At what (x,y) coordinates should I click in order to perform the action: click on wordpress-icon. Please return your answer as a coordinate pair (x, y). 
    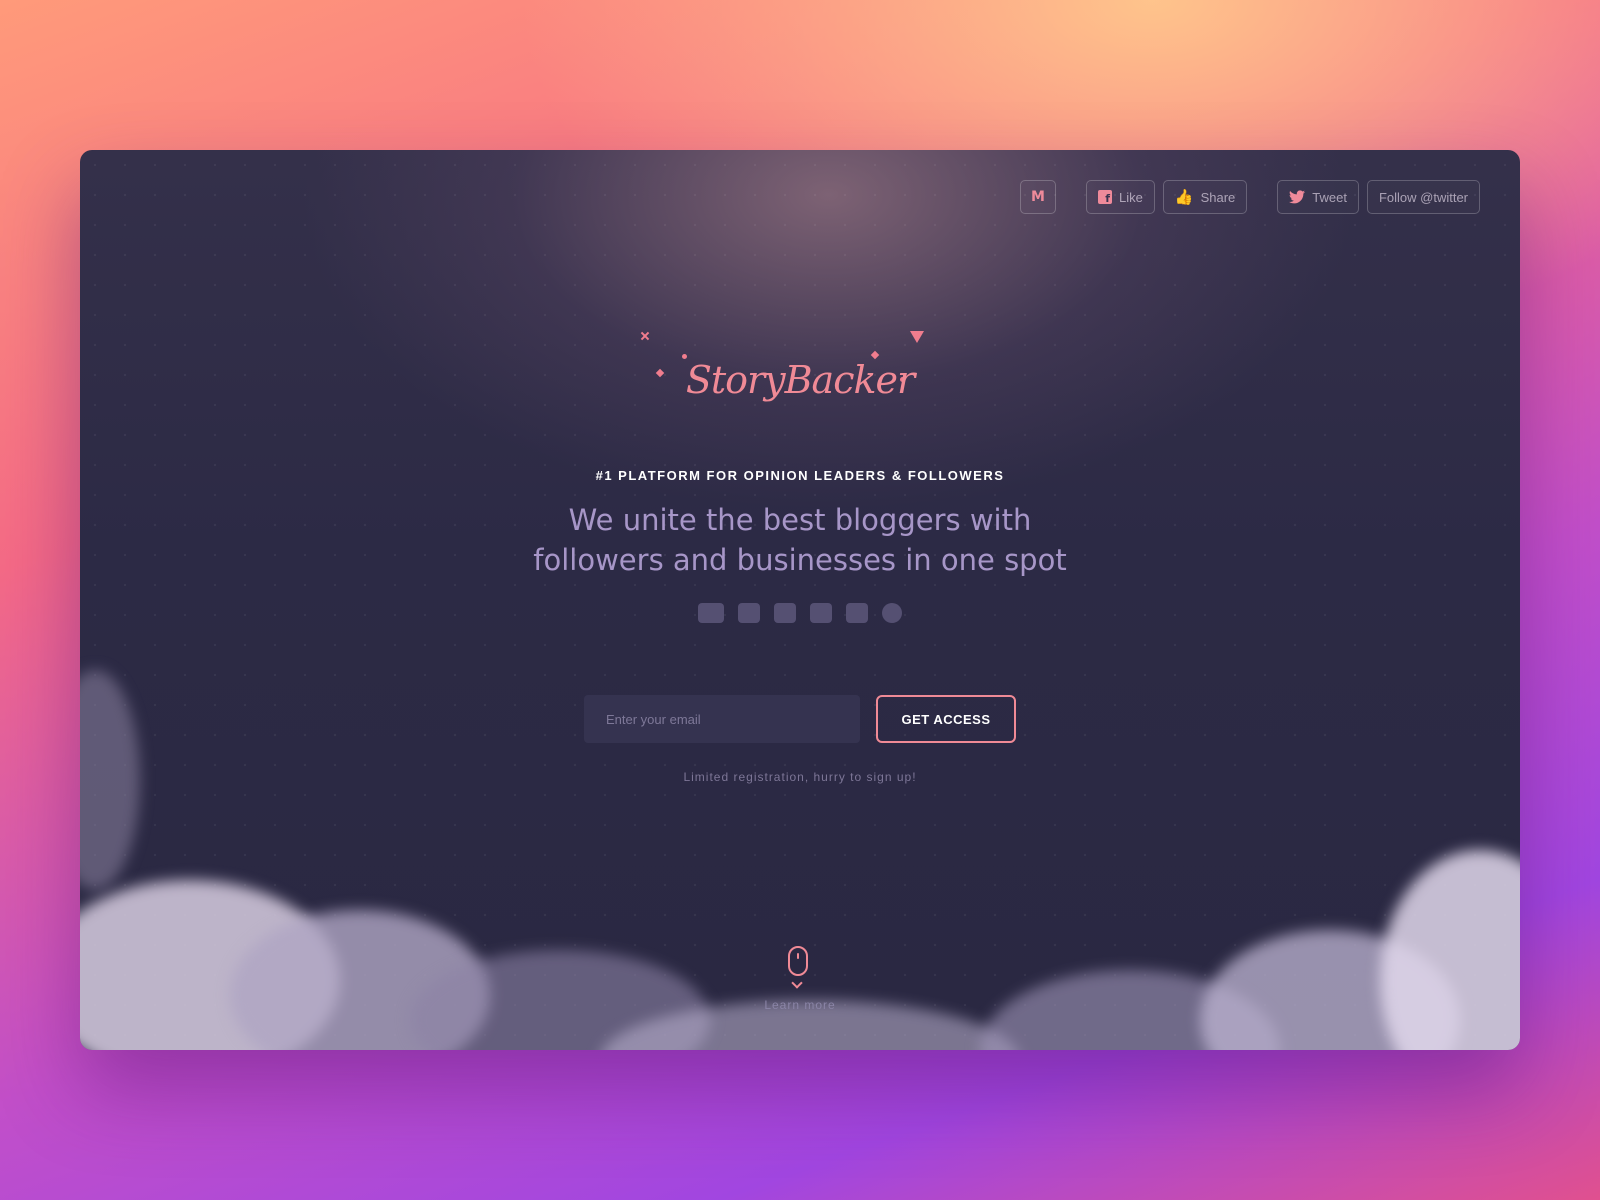
    Looking at the image, I should click on (892, 613).